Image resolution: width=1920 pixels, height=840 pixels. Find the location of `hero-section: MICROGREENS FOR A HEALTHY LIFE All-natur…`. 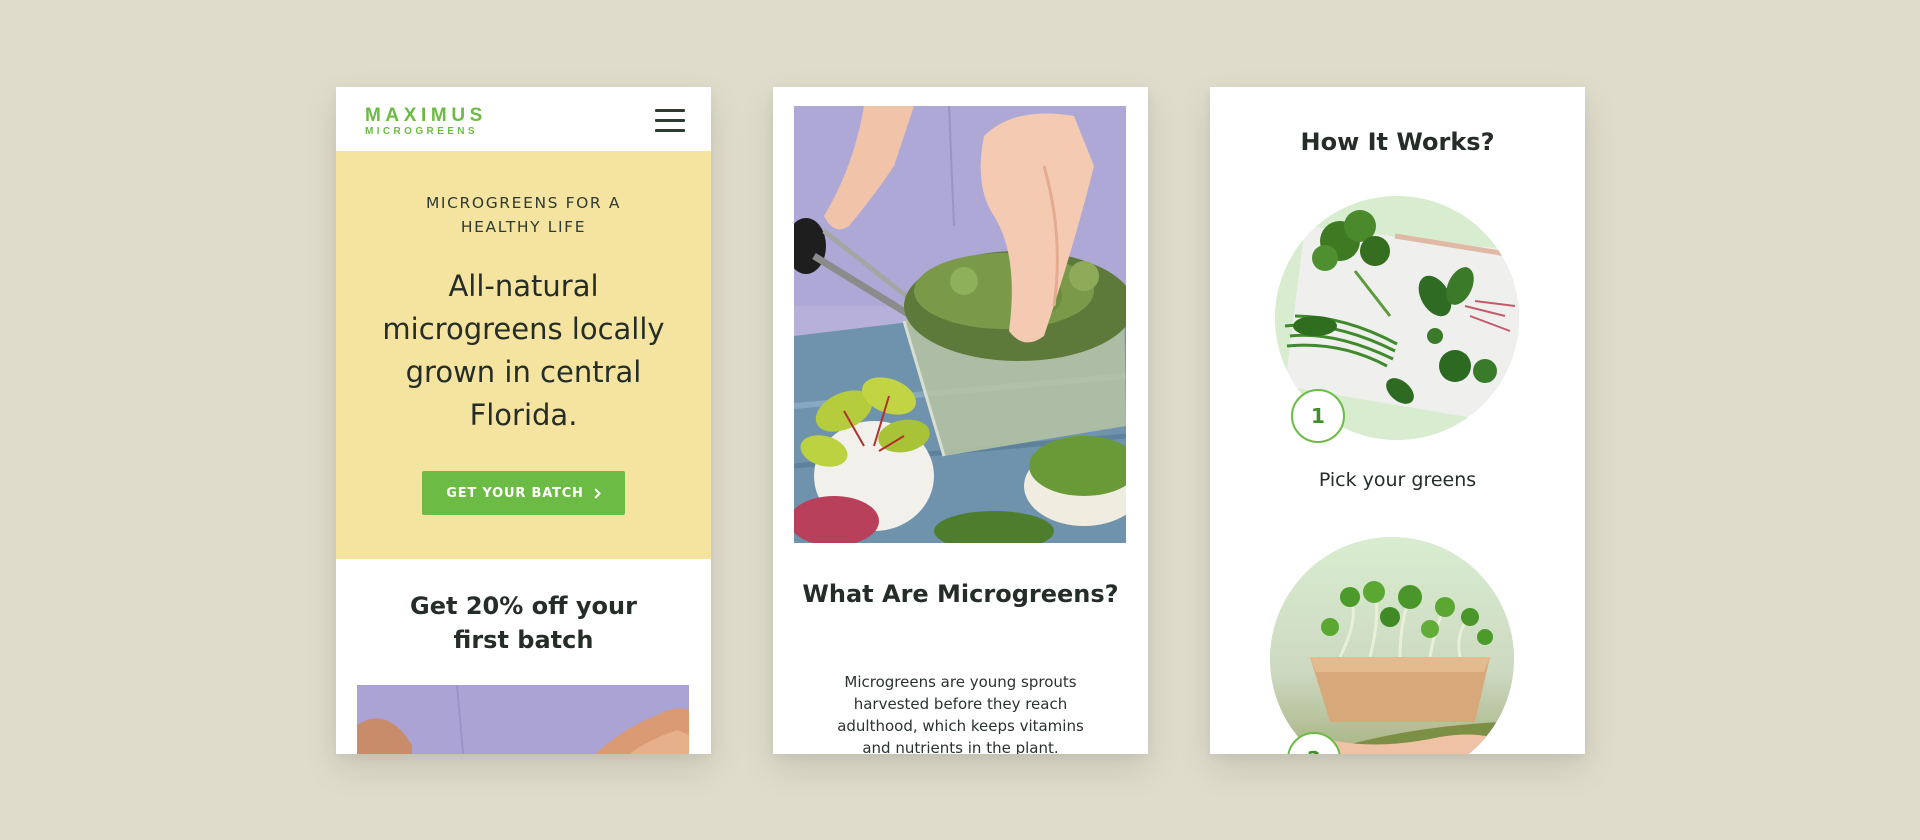

hero-section: MICROGREENS FOR A HEALTHY LIFE All-natur… is located at coordinates (523, 355).